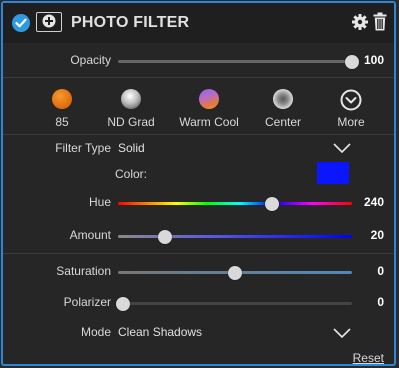 The height and width of the screenshot is (368, 399). Describe the element at coordinates (234, 304) in the screenshot. I see `polarizer-slider` at that location.